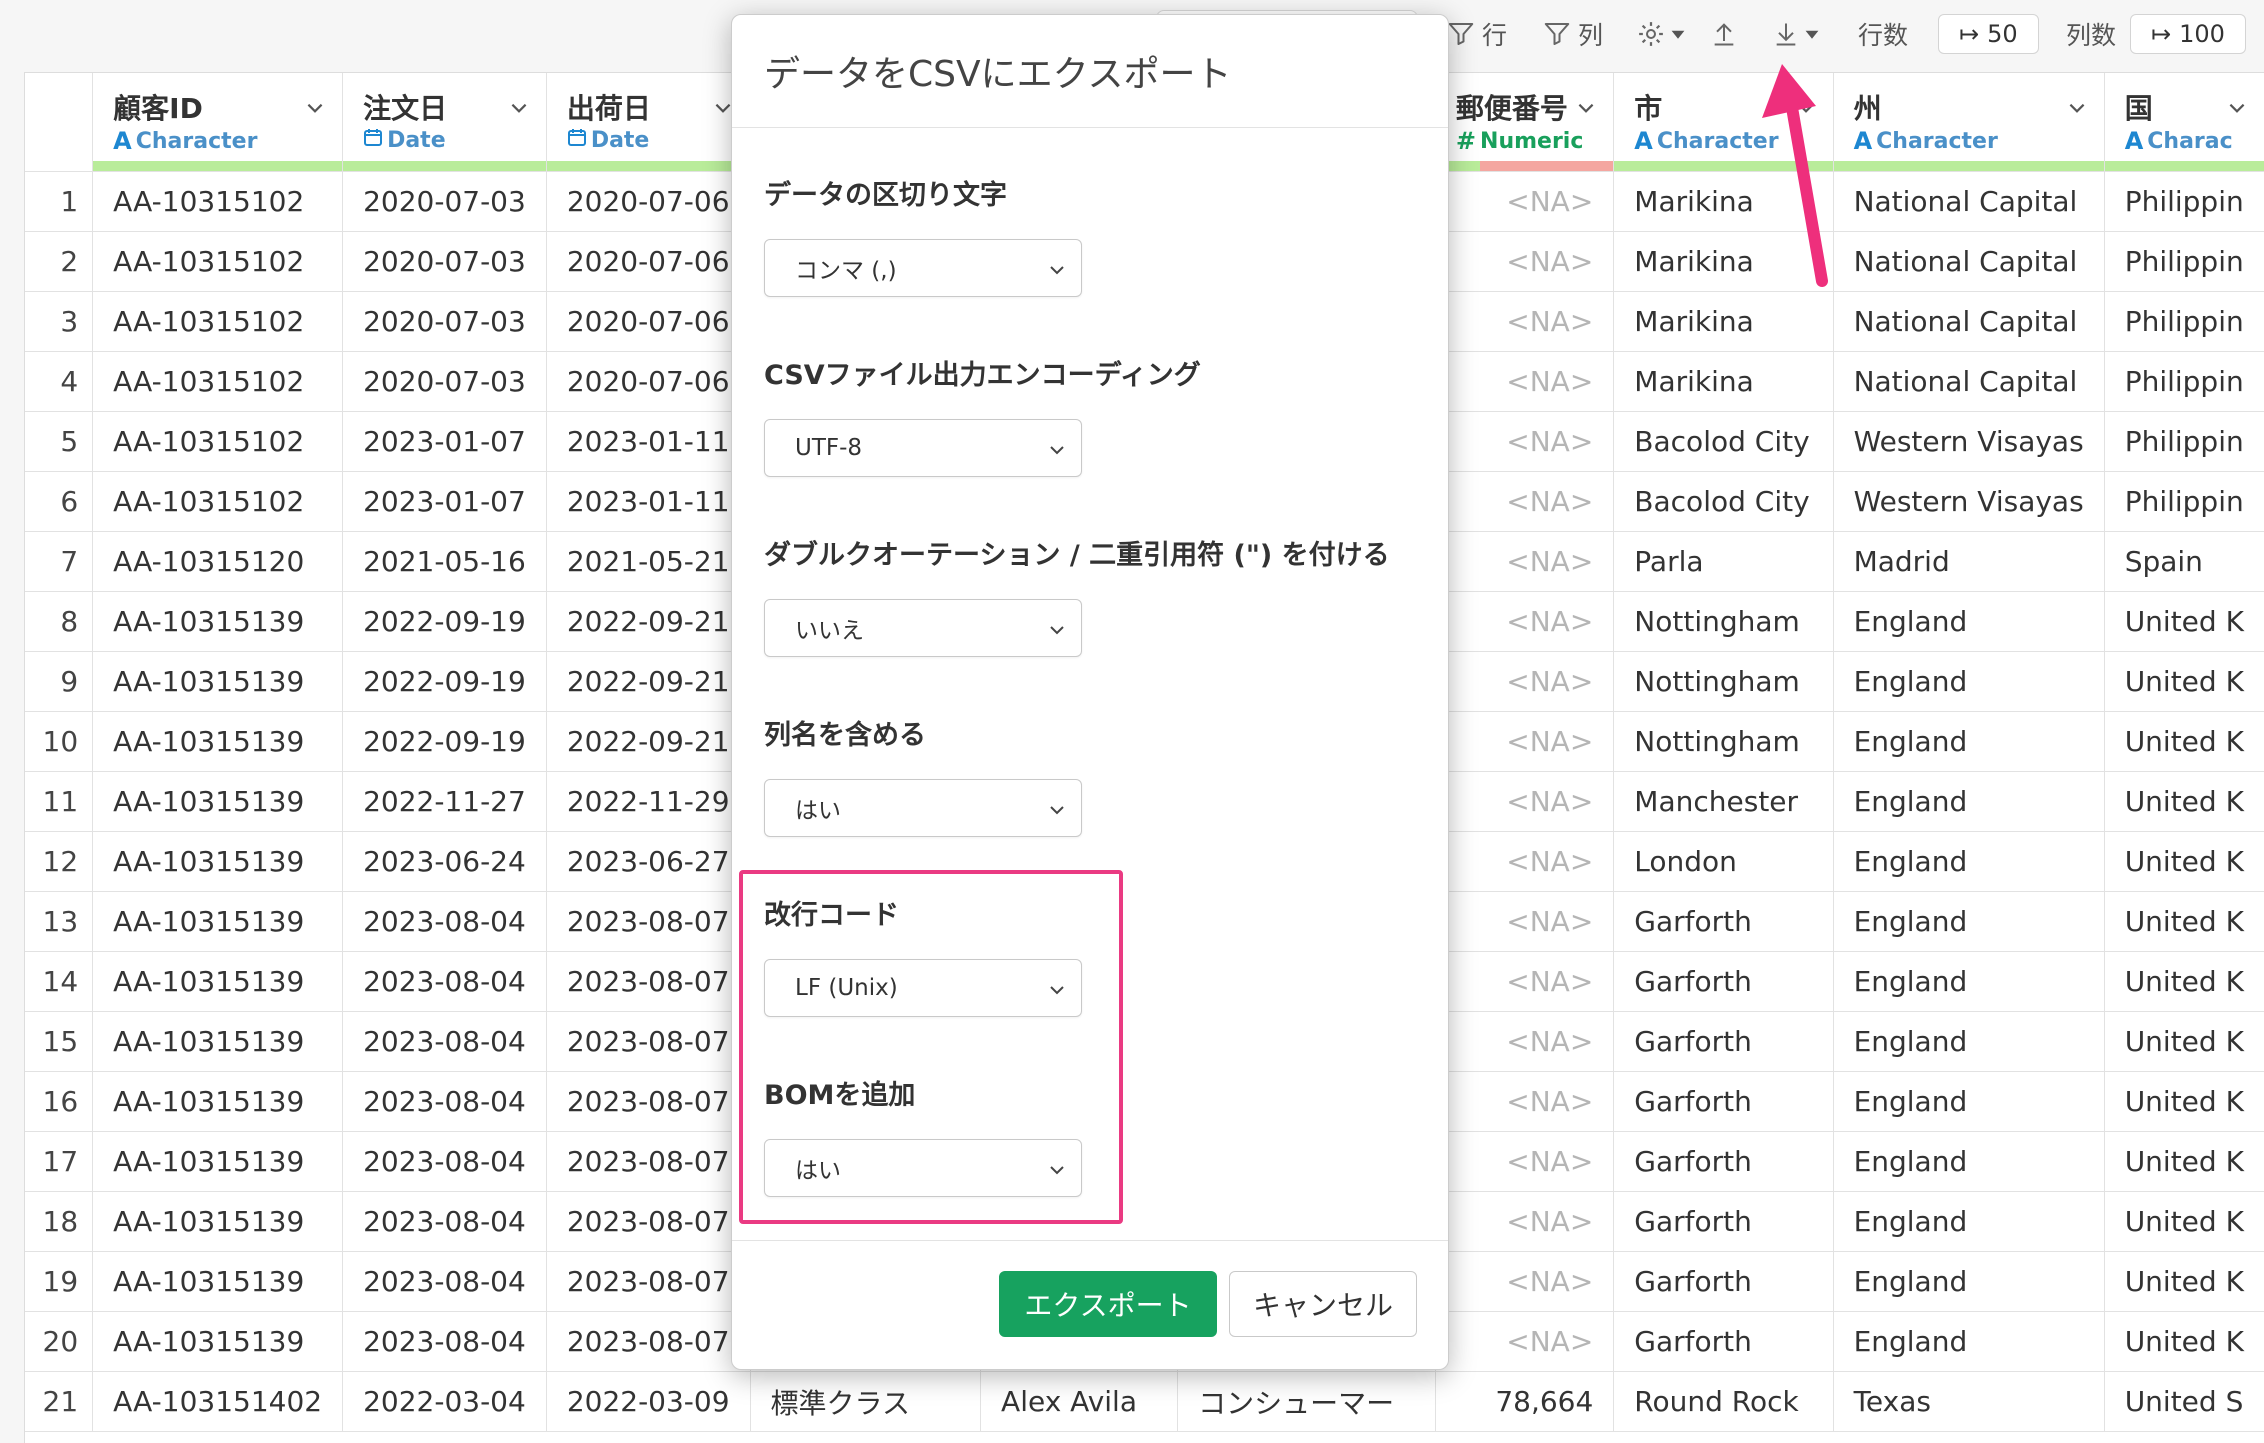  I want to click on col-count-control: ↦ 100, so click(2188, 34).